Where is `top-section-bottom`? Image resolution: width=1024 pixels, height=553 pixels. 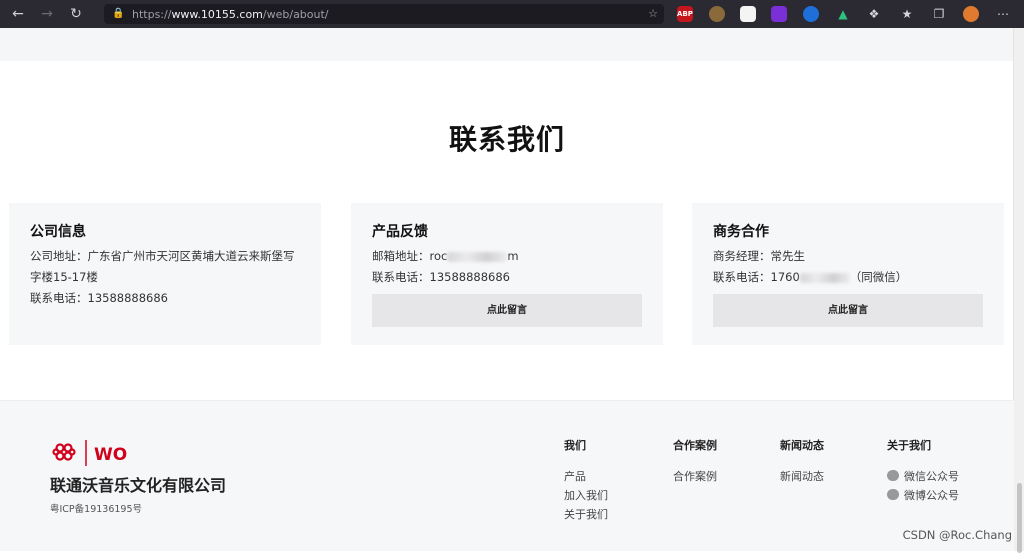 top-section-bottom is located at coordinates (507, 44).